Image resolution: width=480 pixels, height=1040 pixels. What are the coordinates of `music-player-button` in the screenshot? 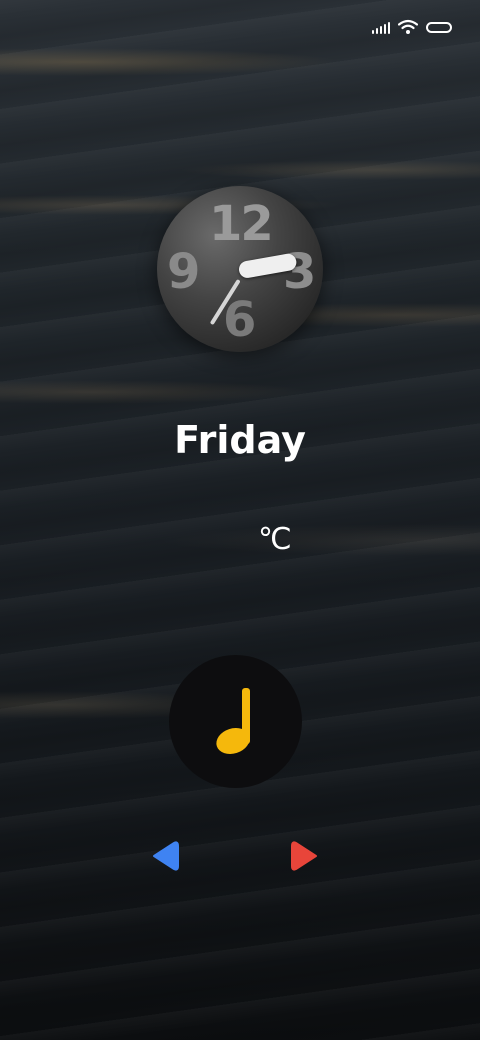 It's located at (235, 721).